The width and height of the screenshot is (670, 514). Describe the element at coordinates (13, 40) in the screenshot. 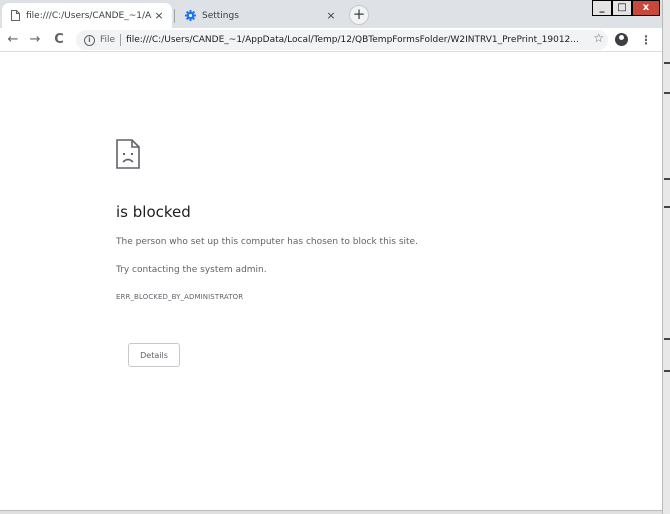

I see `back-button: ←` at that location.